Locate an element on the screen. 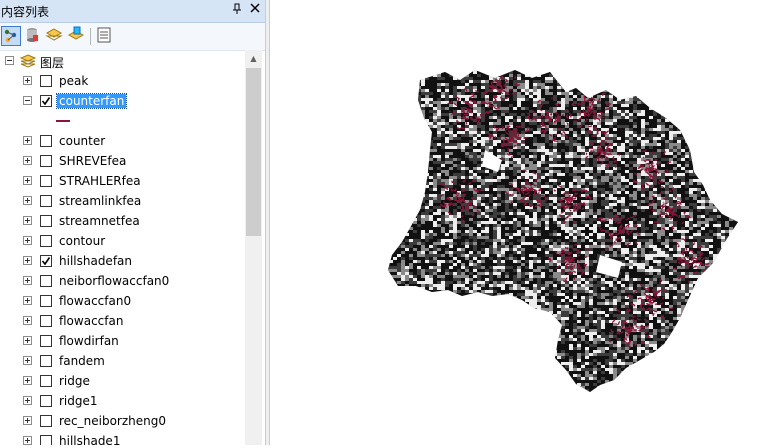 This screenshot has height=448, width=779. tree-root-row: 图层 is located at coordinates (122, 61).